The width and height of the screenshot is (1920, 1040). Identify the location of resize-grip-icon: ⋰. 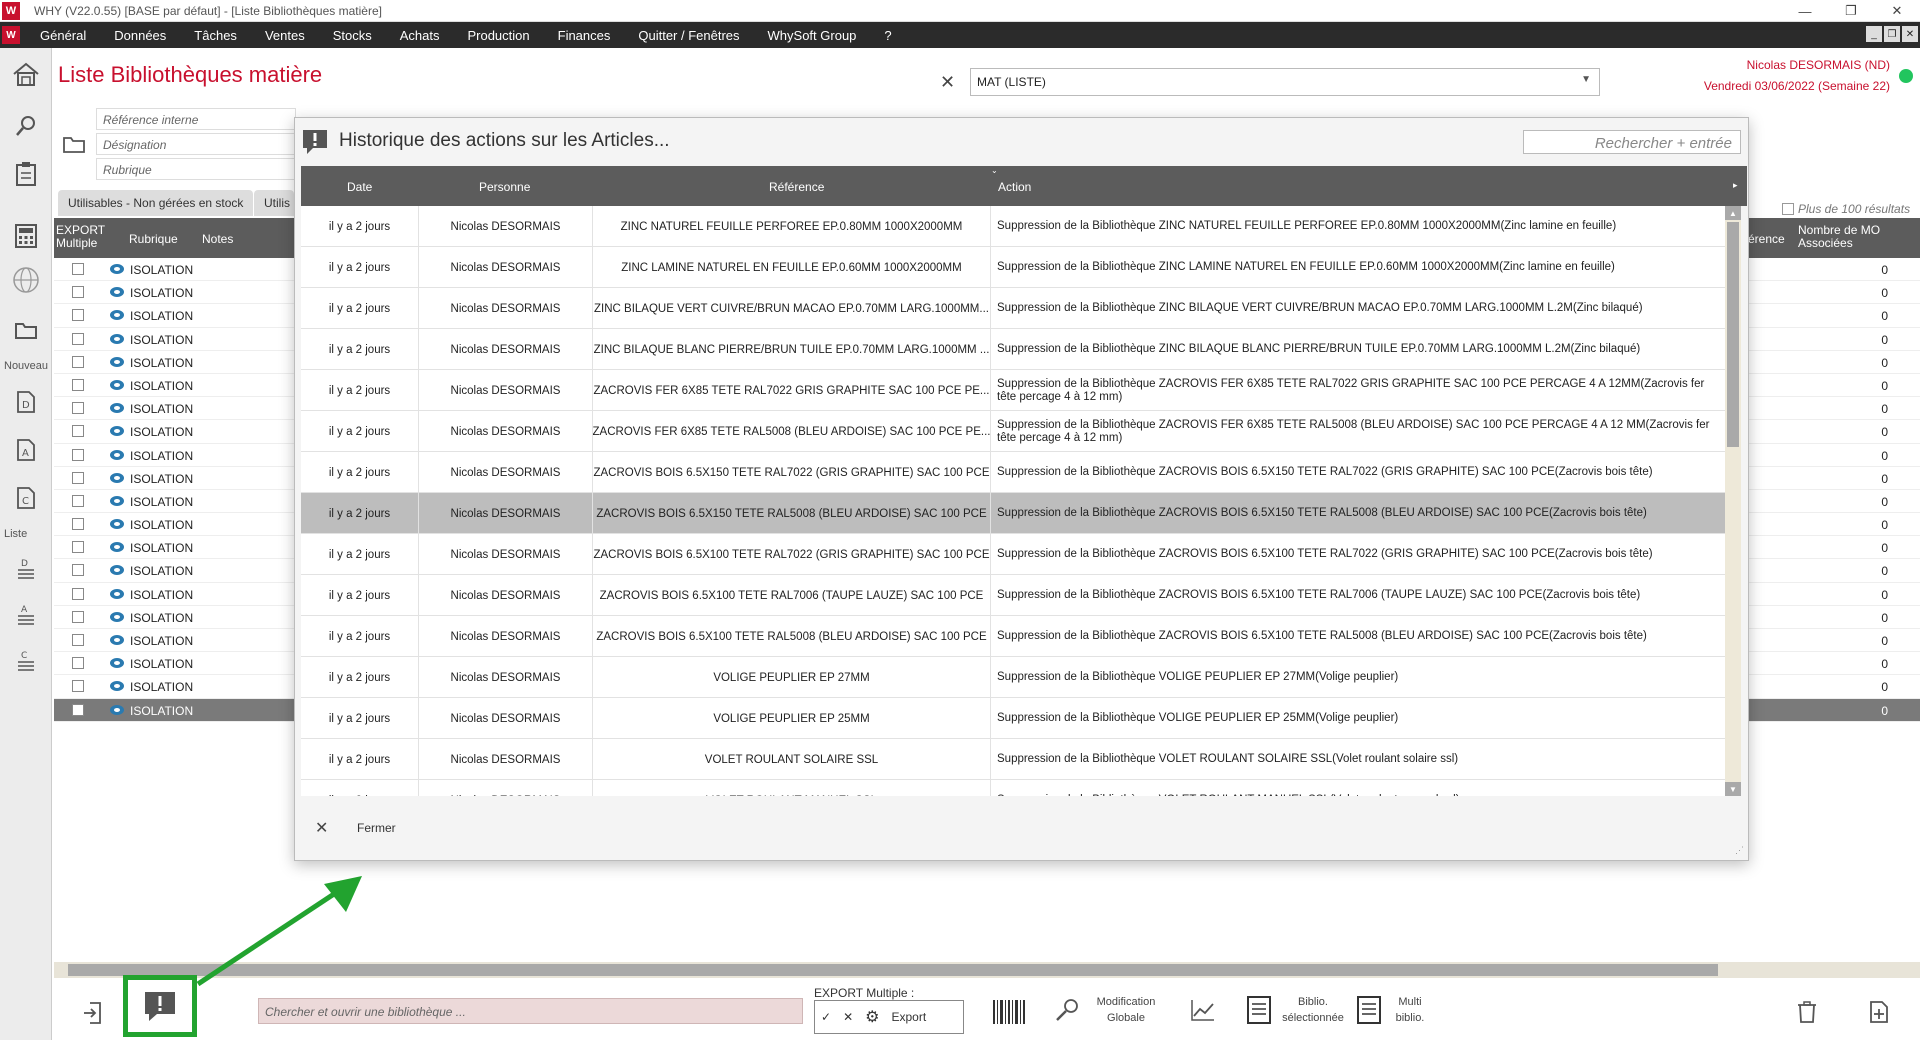
(1739, 850).